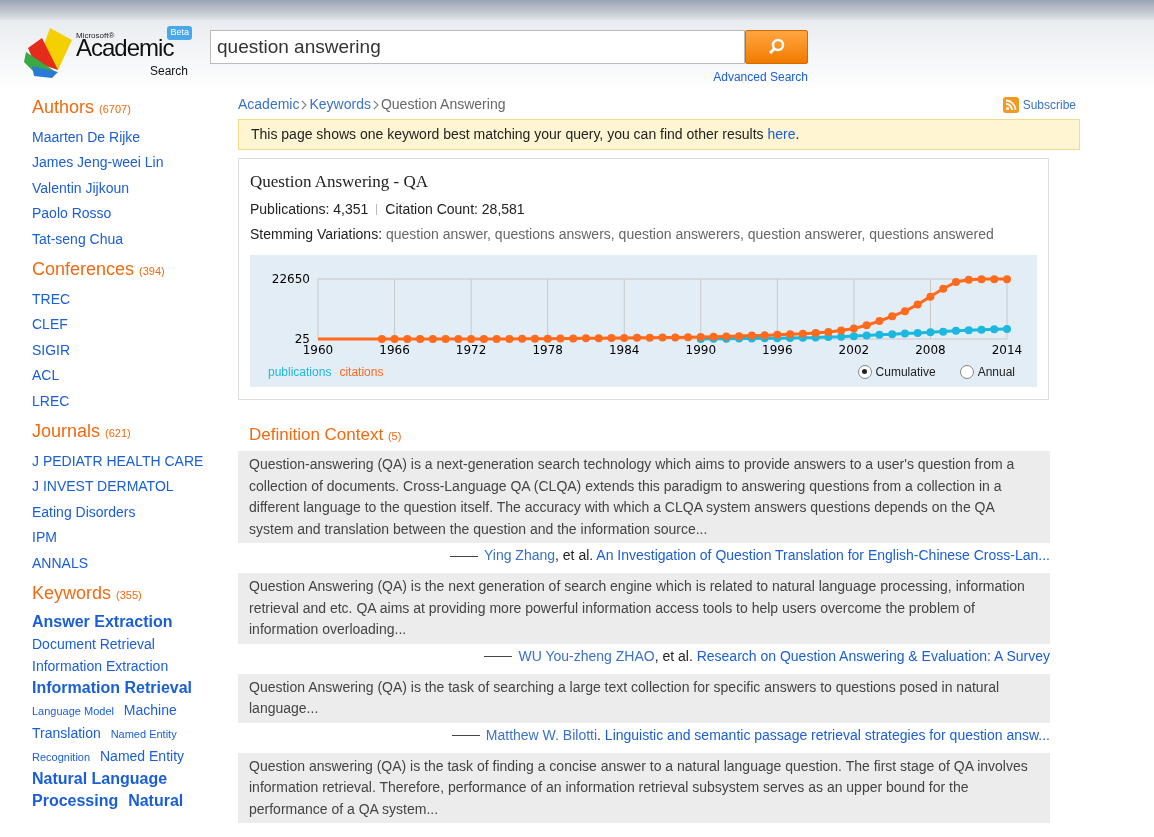 The image size is (1154, 837). I want to click on search-button, so click(776, 47).